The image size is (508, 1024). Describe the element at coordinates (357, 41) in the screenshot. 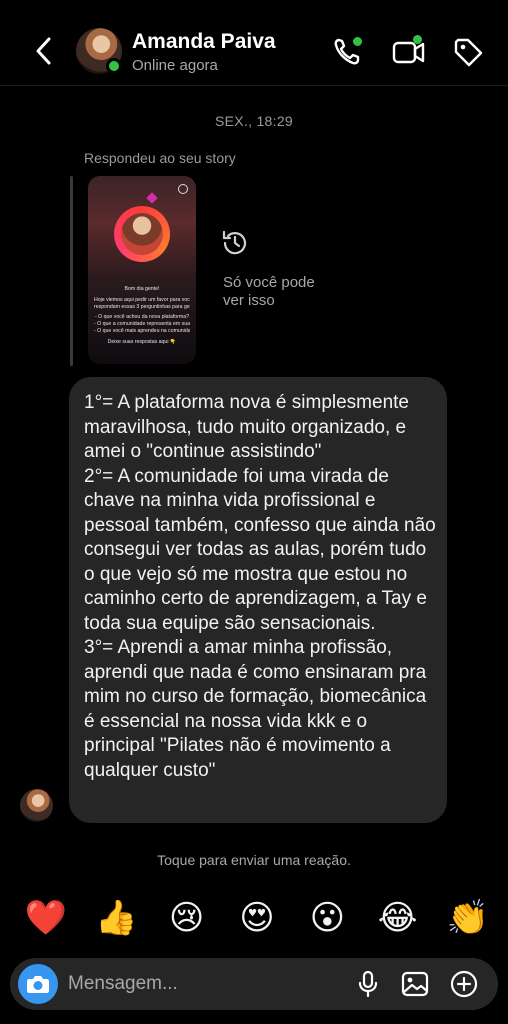

I see `call-active-dot` at that location.